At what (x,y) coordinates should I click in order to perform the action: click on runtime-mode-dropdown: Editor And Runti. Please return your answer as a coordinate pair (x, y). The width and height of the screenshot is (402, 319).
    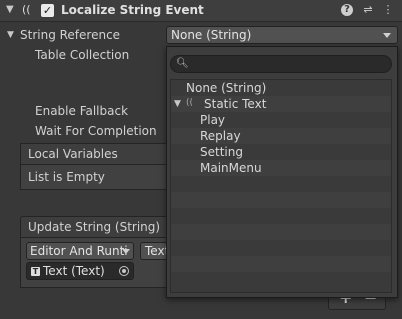
    Looking at the image, I should click on (80, 251).